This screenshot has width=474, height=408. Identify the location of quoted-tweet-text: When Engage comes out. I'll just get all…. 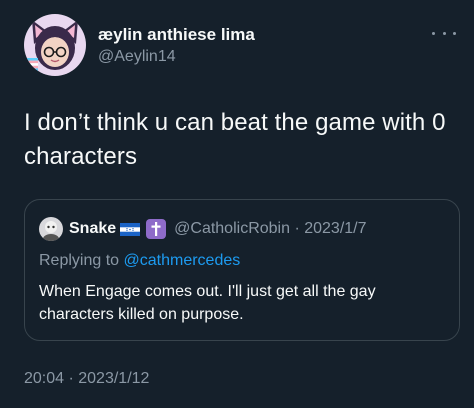
(207, 303).